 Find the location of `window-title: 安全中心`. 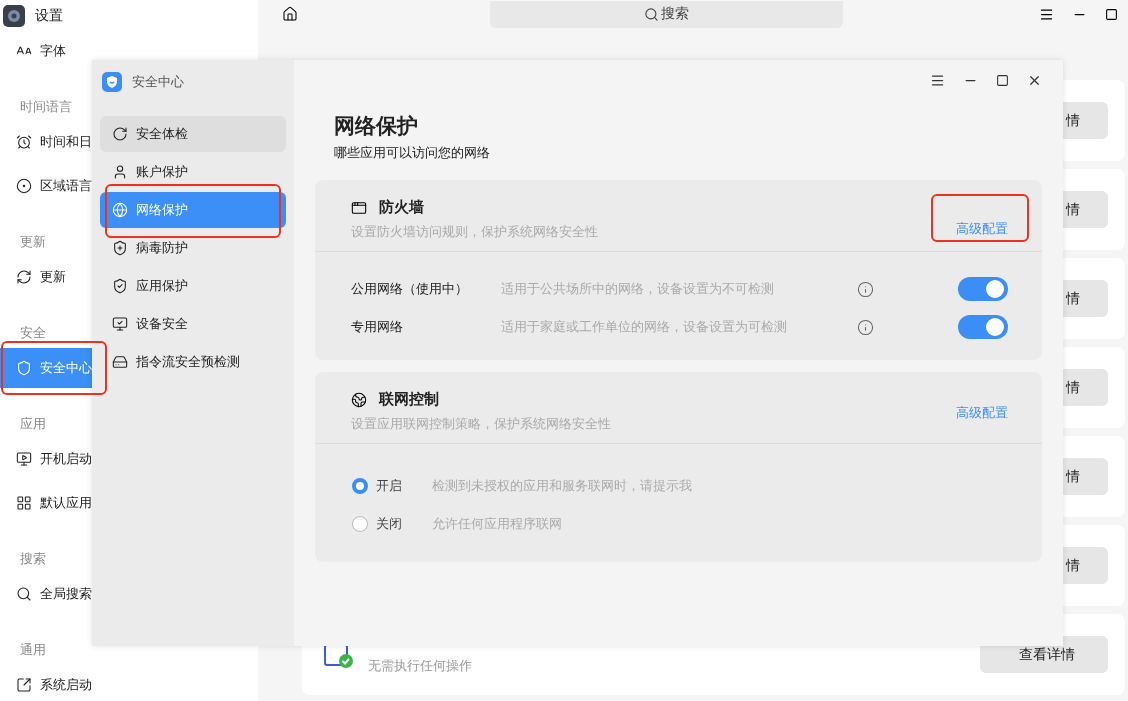

window-title: 安全中心 is located at coordinates (158, 82).